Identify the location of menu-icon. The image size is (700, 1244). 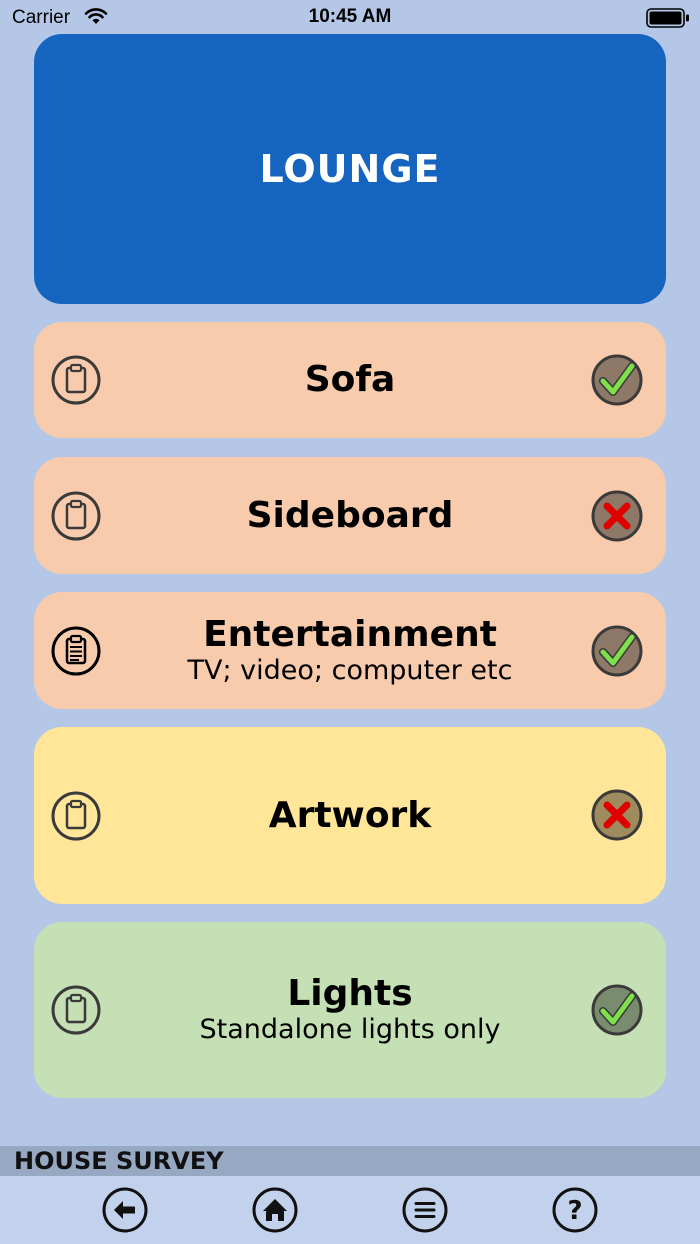
(425, 1210).